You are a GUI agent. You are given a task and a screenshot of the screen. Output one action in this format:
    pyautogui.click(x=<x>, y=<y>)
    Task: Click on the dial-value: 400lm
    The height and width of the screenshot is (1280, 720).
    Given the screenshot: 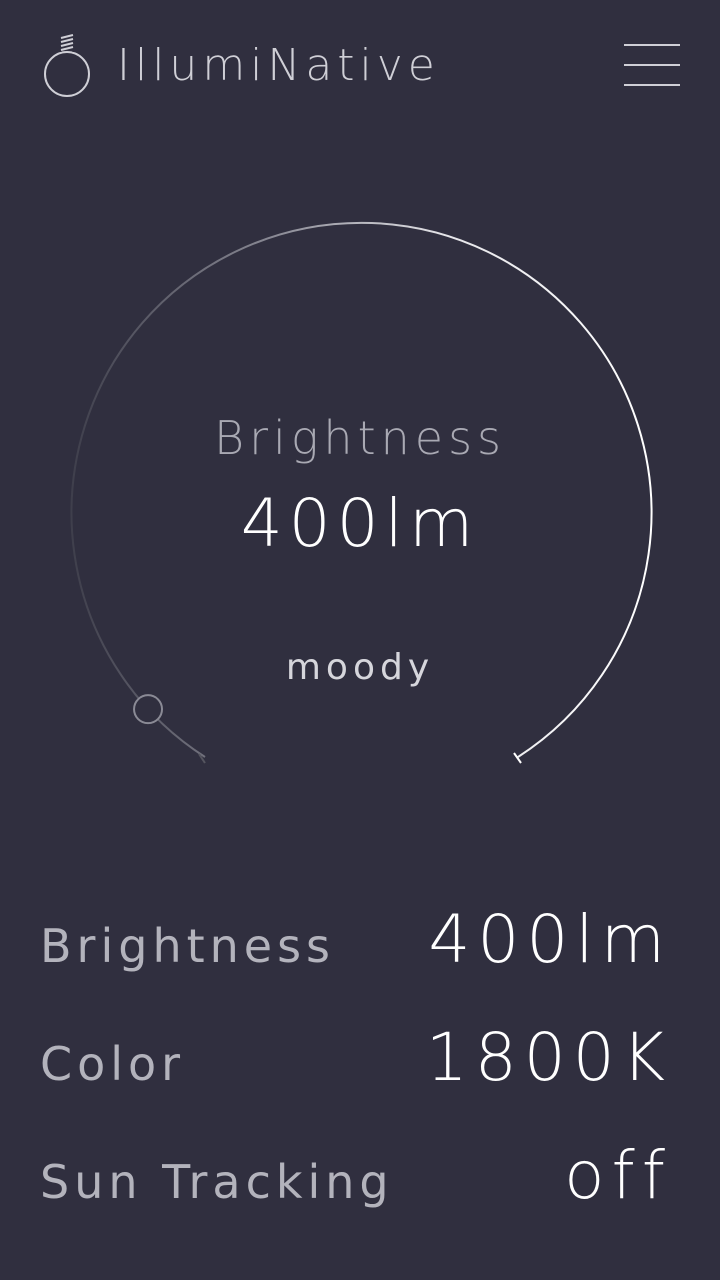 What is the action you would take?
    pyautogui.click(x=360, y=523)
    